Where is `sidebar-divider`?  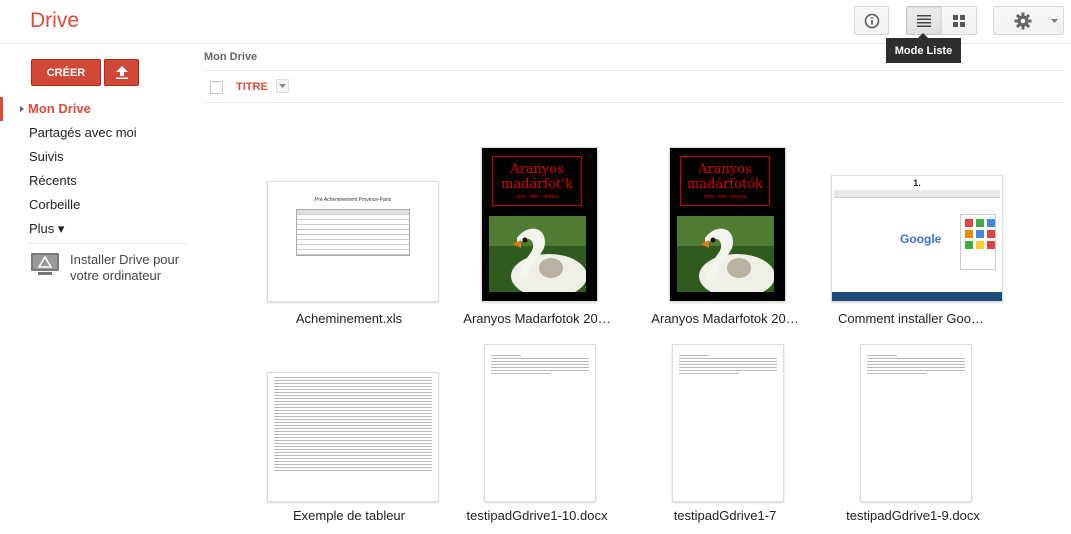 sidebar-divider is located at coordinates (107, 243).